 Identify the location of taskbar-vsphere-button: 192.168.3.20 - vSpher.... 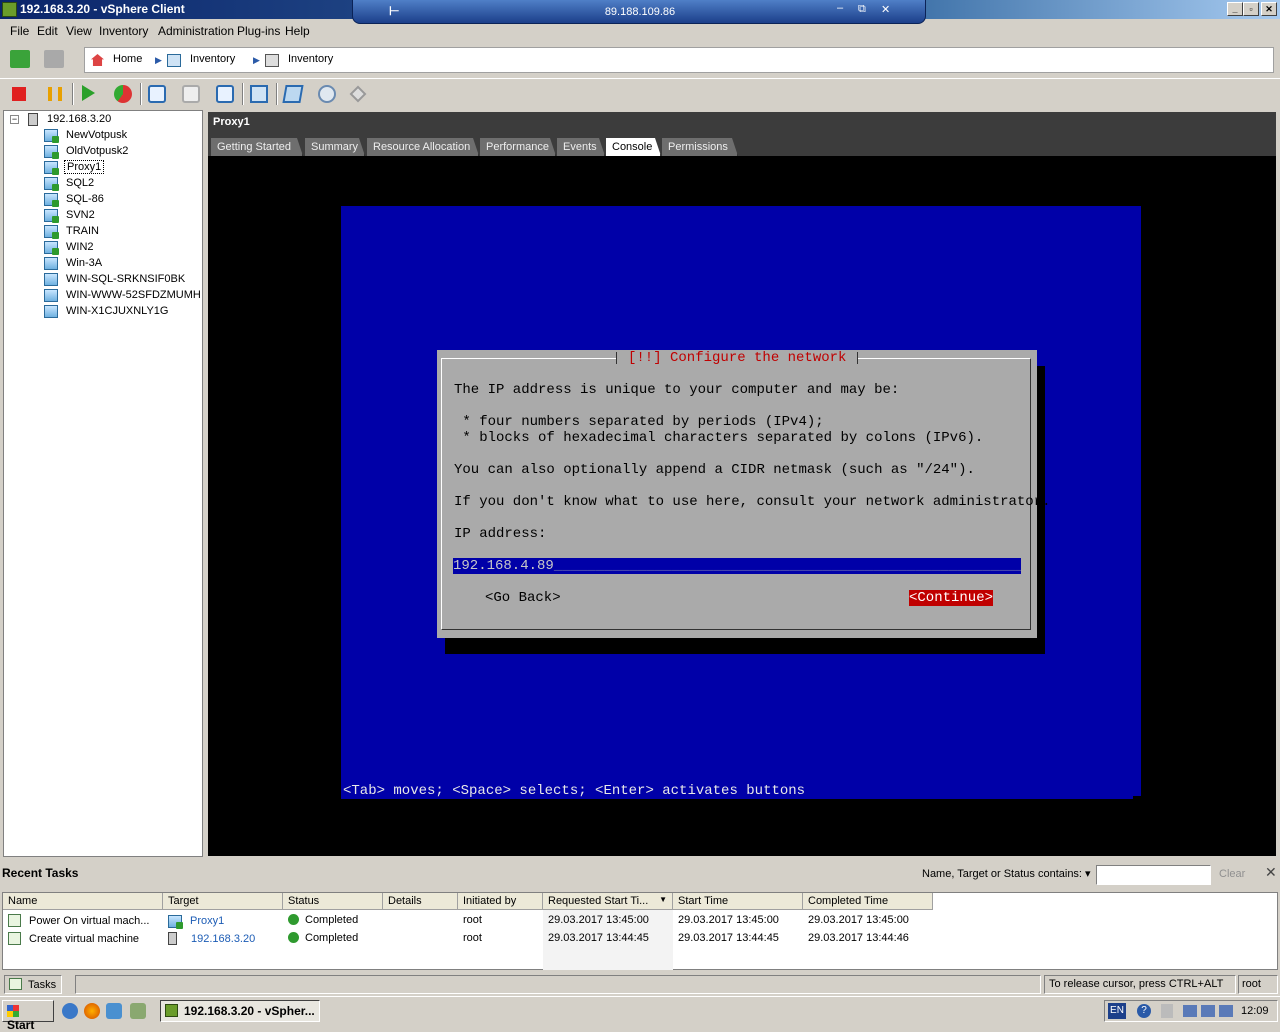
(240, 1011).